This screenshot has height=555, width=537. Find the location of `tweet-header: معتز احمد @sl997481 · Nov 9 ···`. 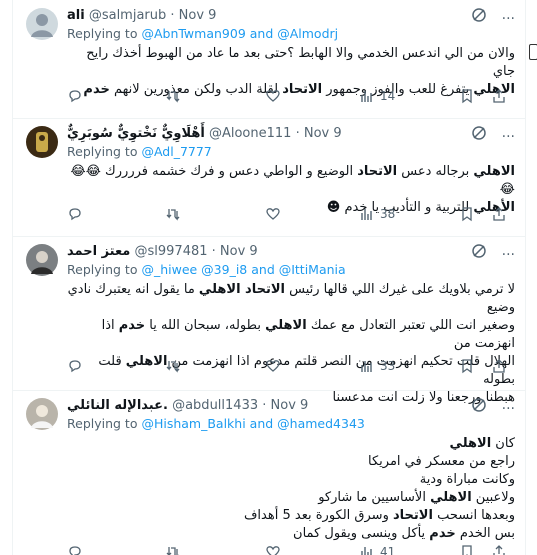

tweet-header: معتز احمد @sl997481 · Nov 9 ··· is located at coordinates (291, 253).